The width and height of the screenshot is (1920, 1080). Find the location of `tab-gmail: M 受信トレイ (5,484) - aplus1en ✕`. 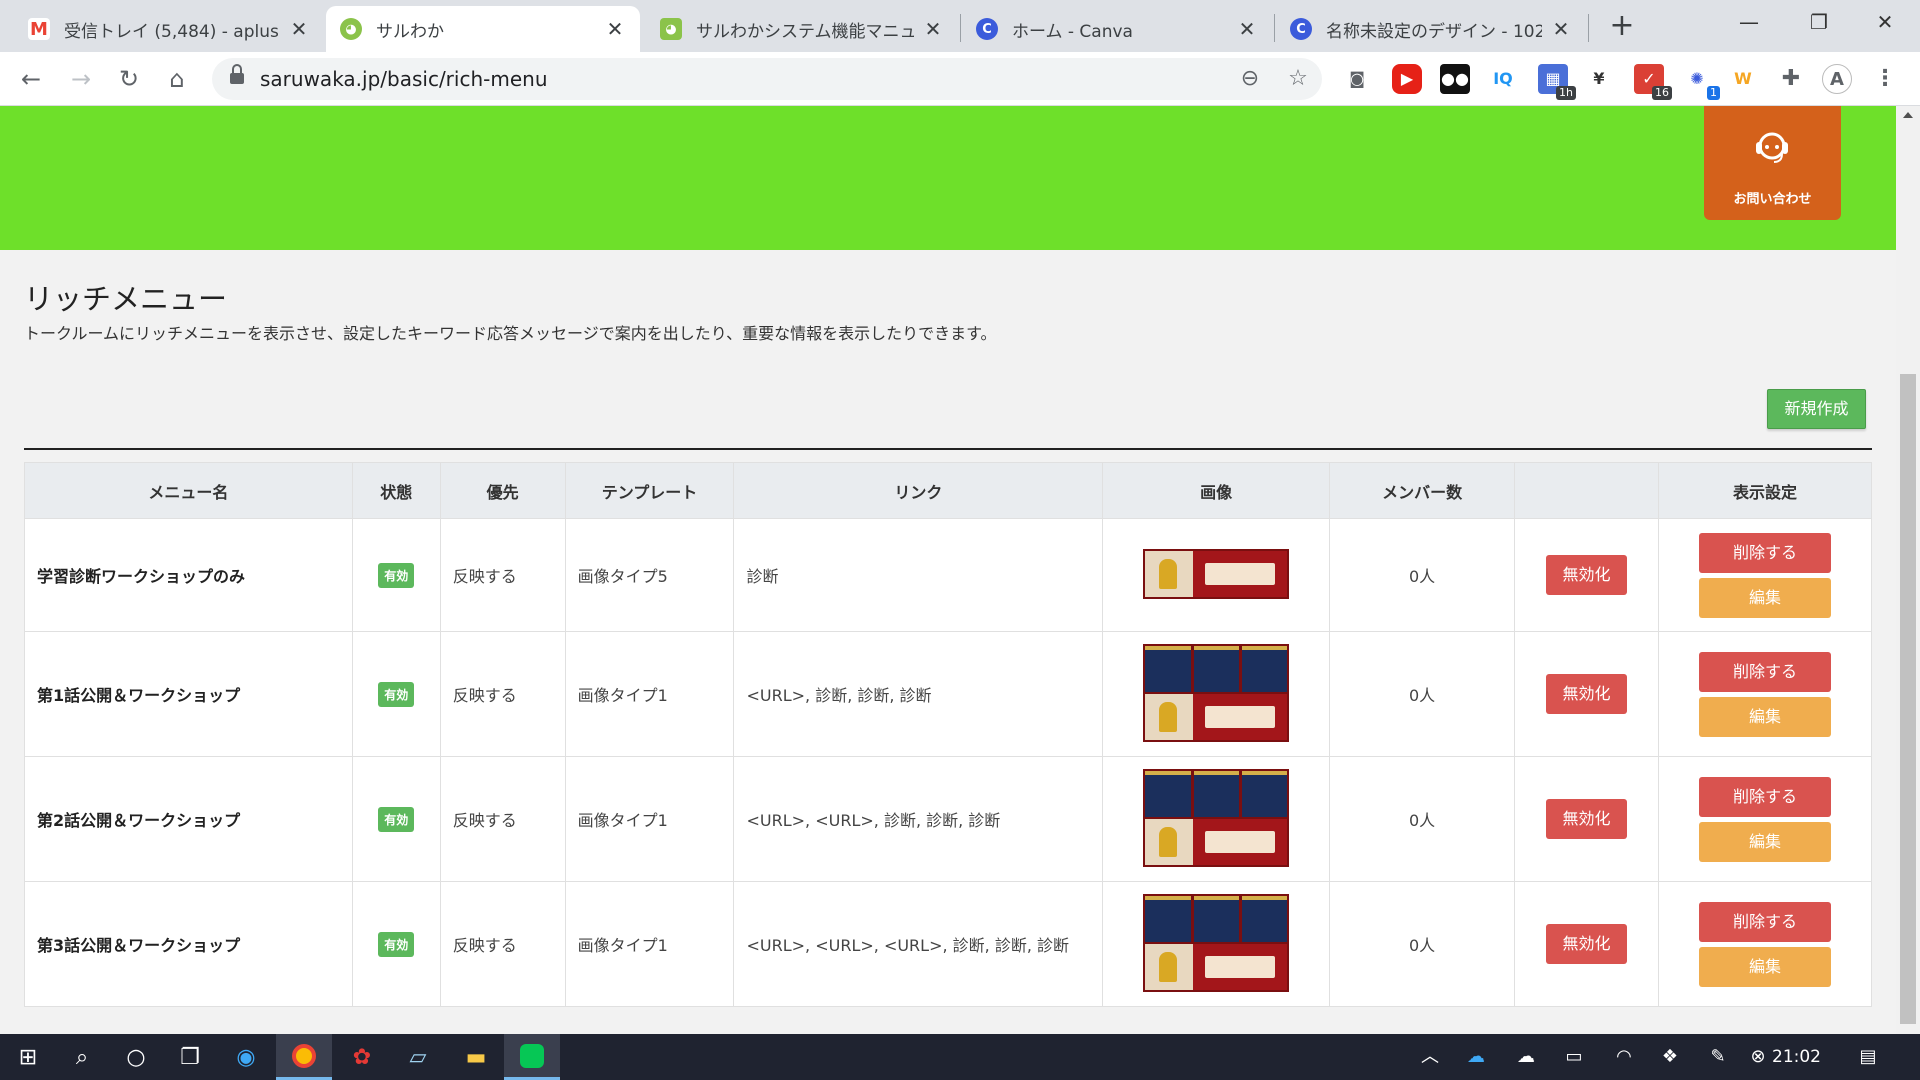

tab-gmail: M 受信トレイ (5,484) - aplus1en ✕ is located at coordinates (169, 29).